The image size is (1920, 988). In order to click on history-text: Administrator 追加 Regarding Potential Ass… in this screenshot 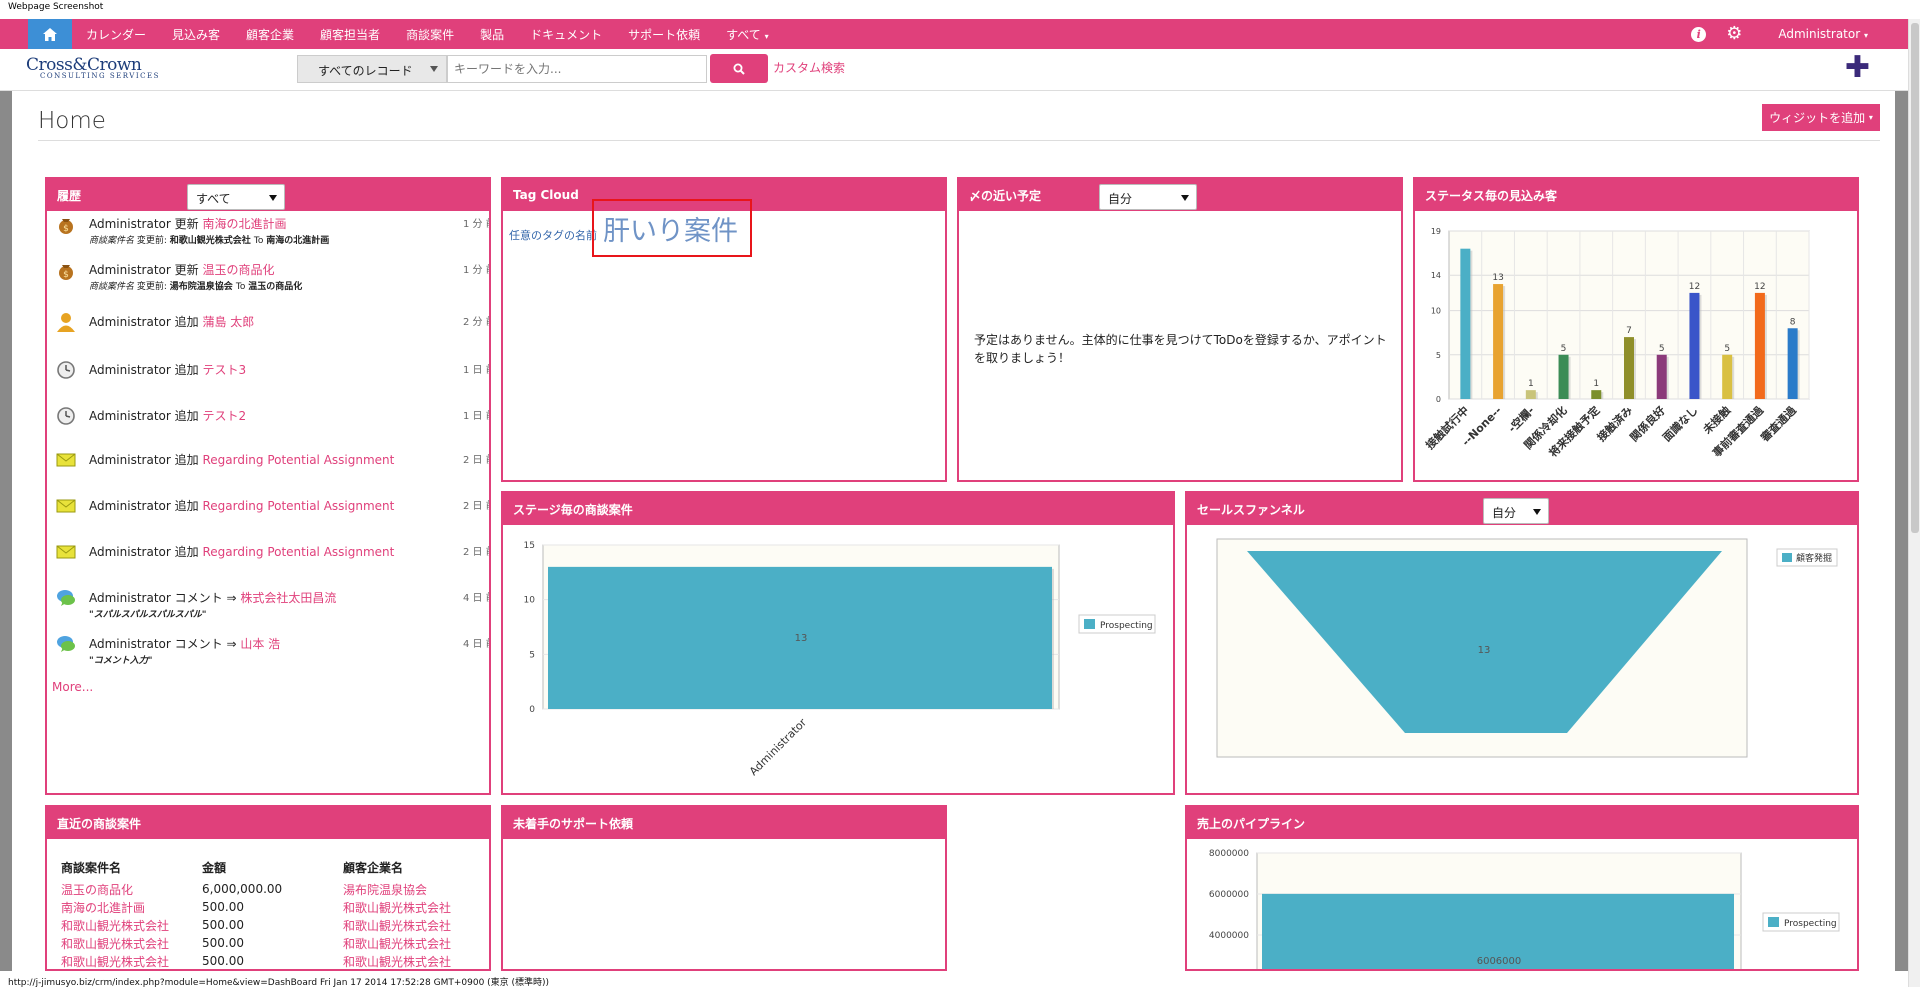, I will do `click(241, 459)`.